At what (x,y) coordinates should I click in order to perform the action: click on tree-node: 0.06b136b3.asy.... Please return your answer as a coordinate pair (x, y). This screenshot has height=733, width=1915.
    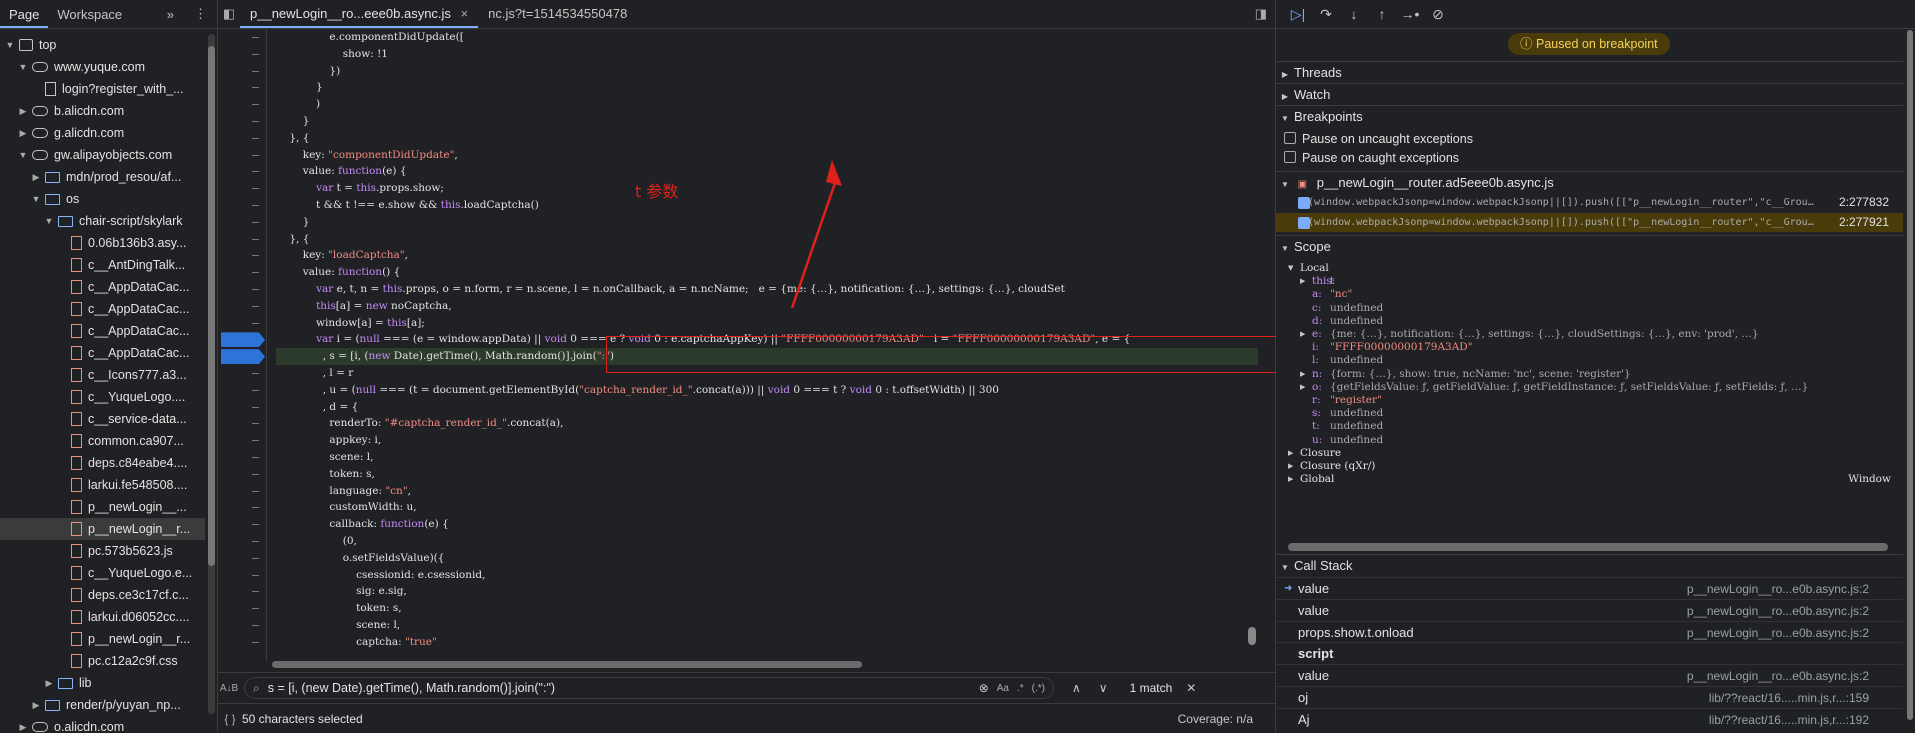
    Looking at the image, I should click on (102, 243).